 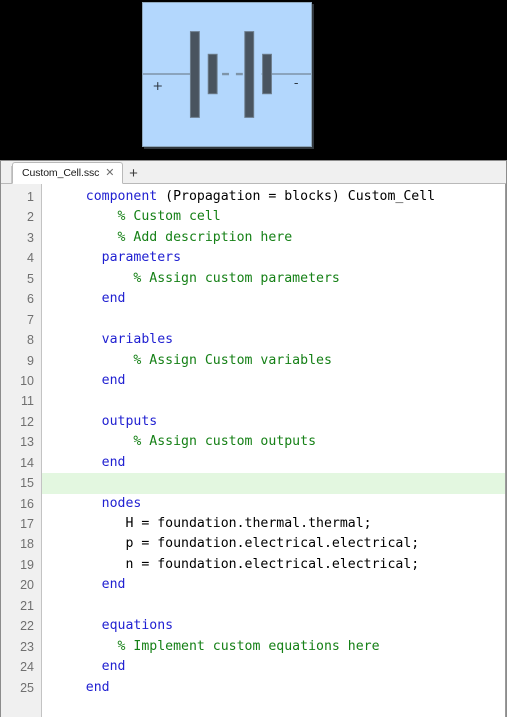 I want to click on positive-terminal-label: +, so click(x=157, y=86).